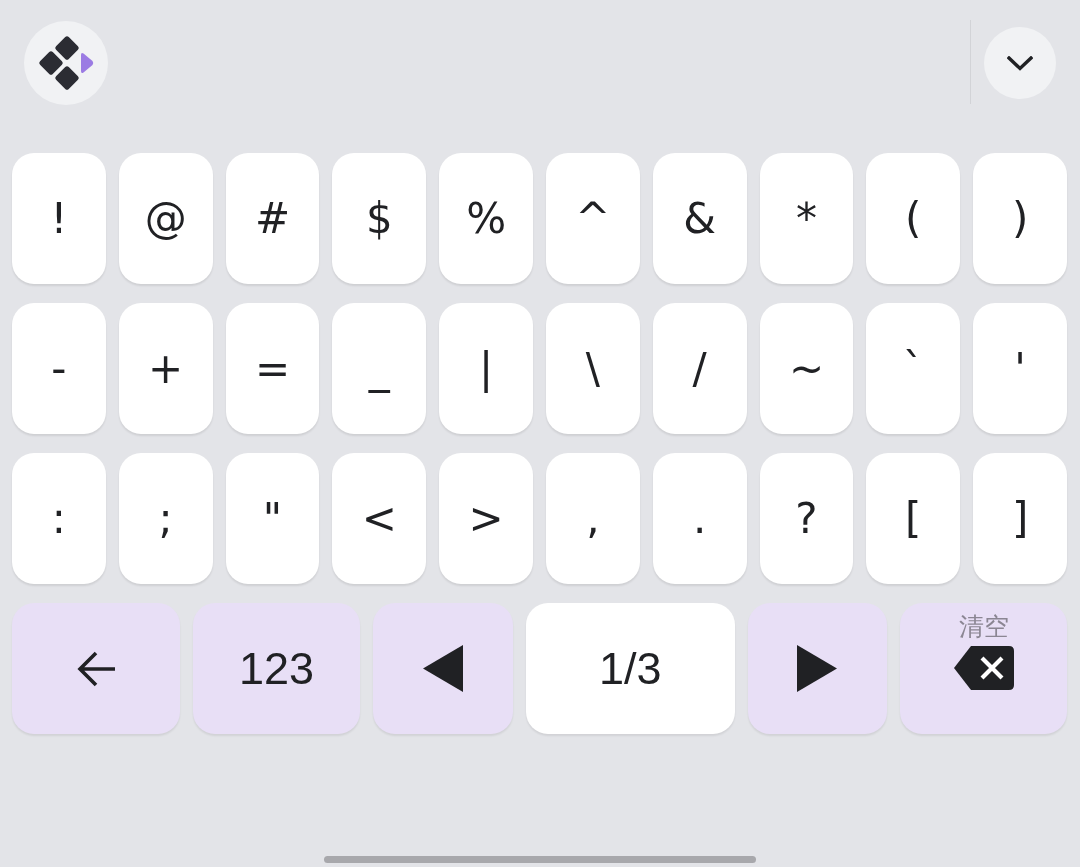  I want to click on symbol-key: <, so click(379, 518).